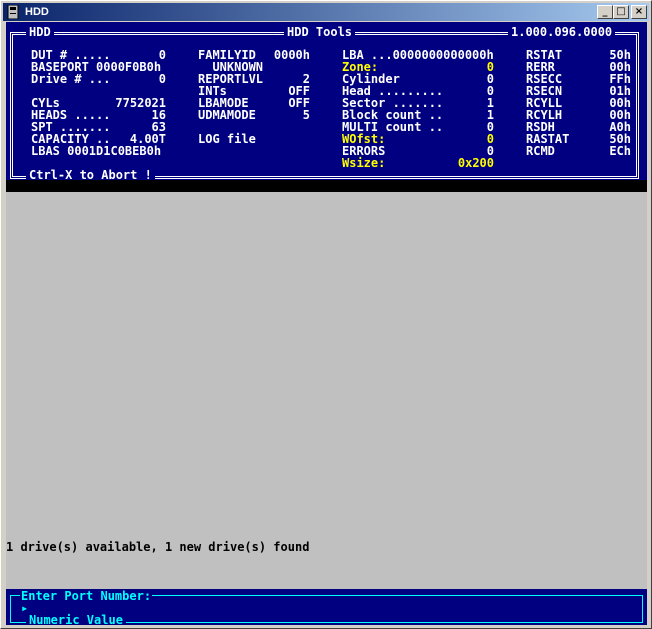 The image size is (652, 629). I want to click on app-icon, so click(13, 12).